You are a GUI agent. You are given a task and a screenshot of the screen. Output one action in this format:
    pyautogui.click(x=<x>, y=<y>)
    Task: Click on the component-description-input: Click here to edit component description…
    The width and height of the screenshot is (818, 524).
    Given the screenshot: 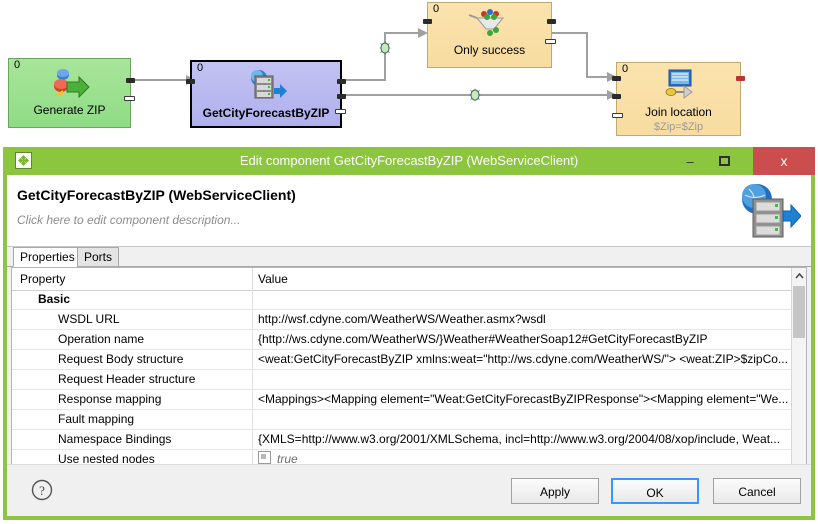 What is the action you would take?
    pyautogui.click(x=128, y=220)
    